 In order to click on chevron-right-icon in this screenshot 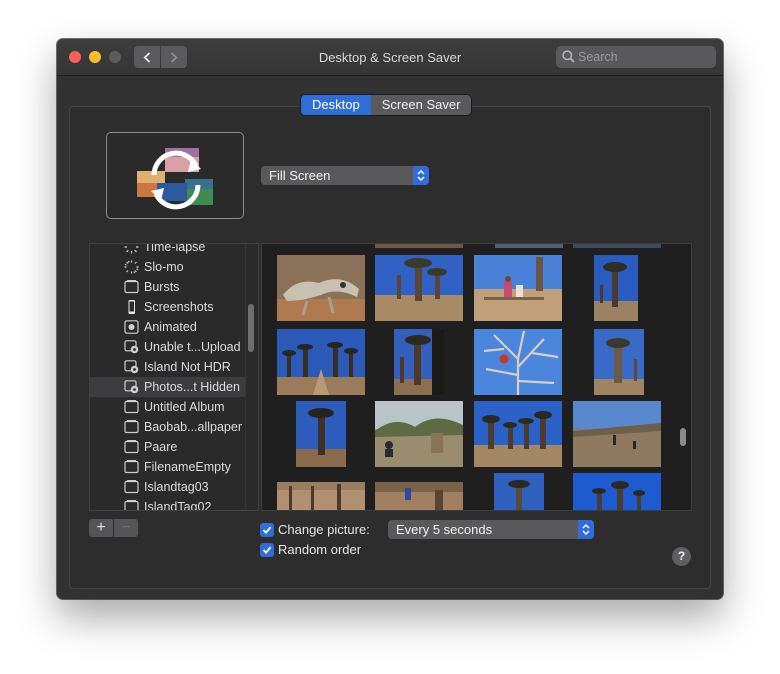, I will do `click(174, 57)`.